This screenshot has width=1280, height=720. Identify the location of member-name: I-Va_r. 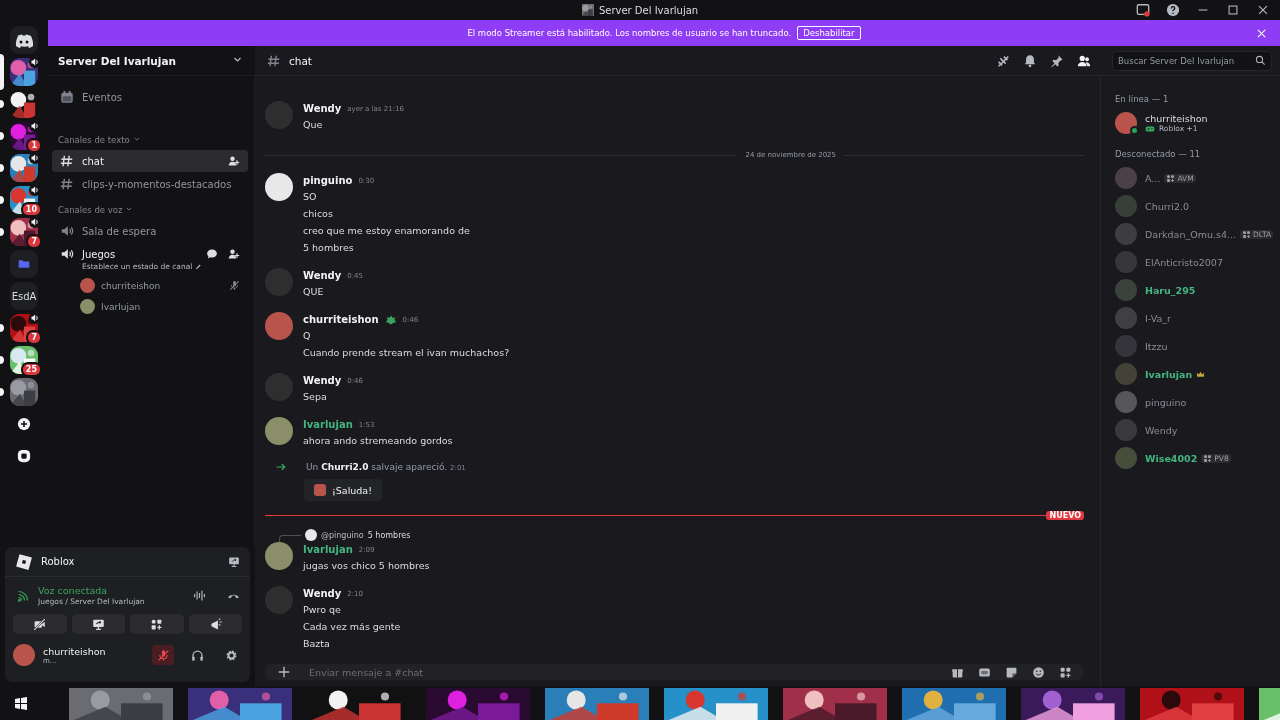
(1158, 318).